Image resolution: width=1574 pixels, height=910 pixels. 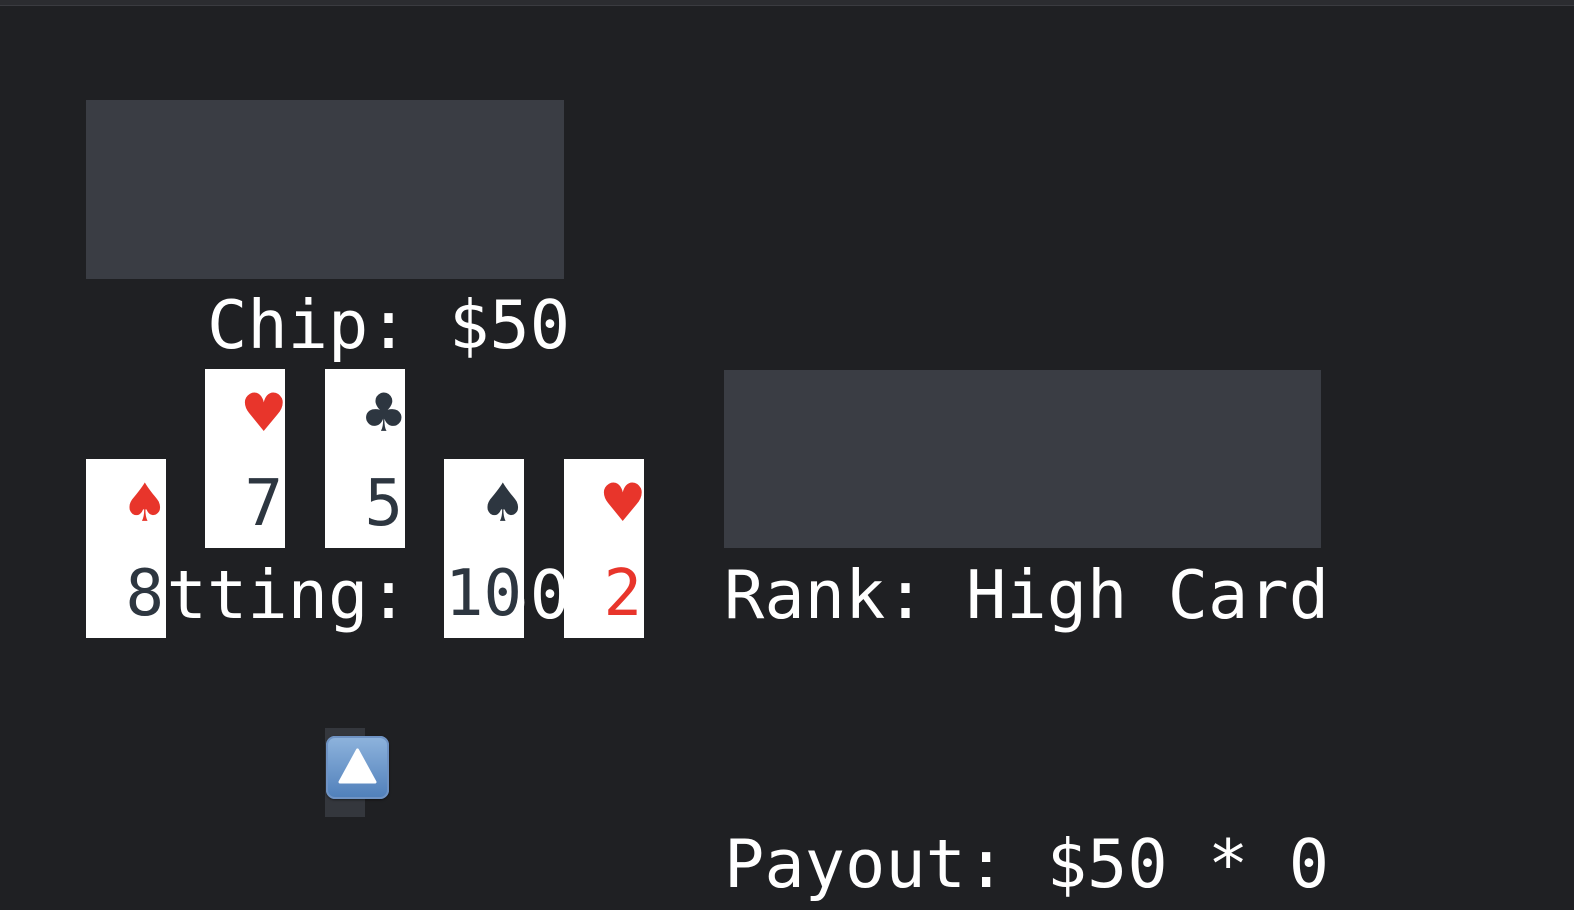 I want to click on up-arrow-button-icon, so click(x=357, y=767).